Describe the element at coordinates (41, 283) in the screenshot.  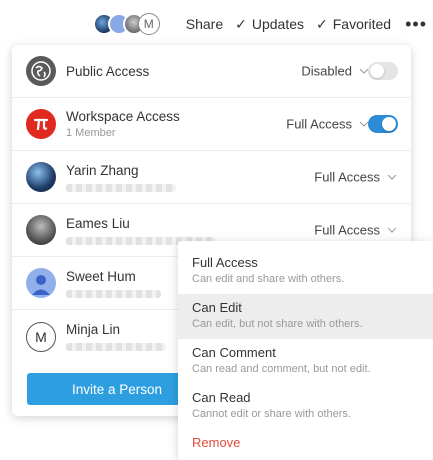
I see `user-icon` at that location.